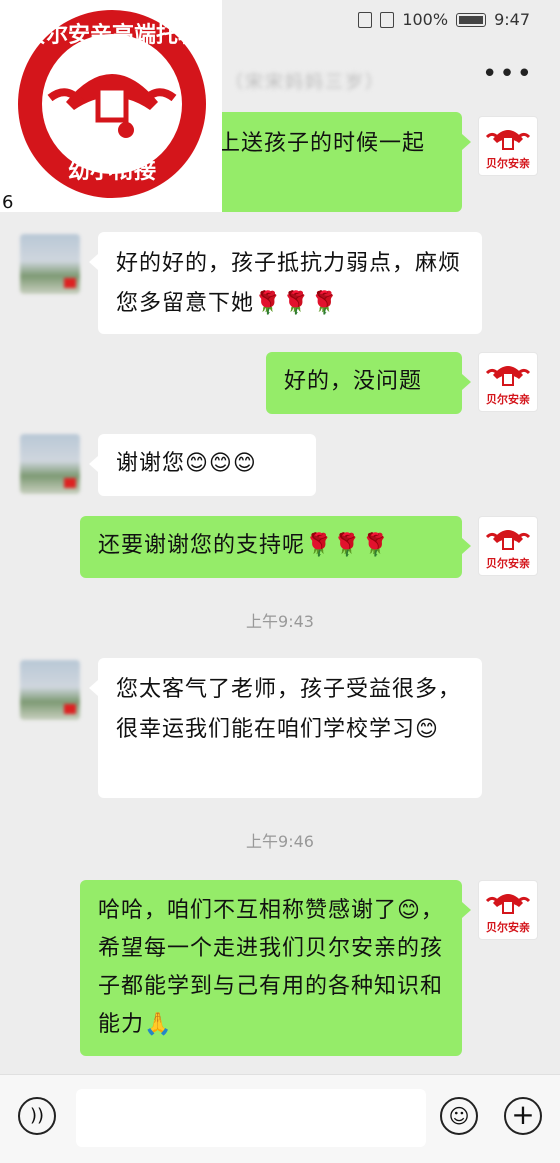 This screenshot has width=560, height=1163. What do you see at coordinates (523, 1116) in the screenshot?
I see `plus-icon: +` at bounding box center [523, 1116].